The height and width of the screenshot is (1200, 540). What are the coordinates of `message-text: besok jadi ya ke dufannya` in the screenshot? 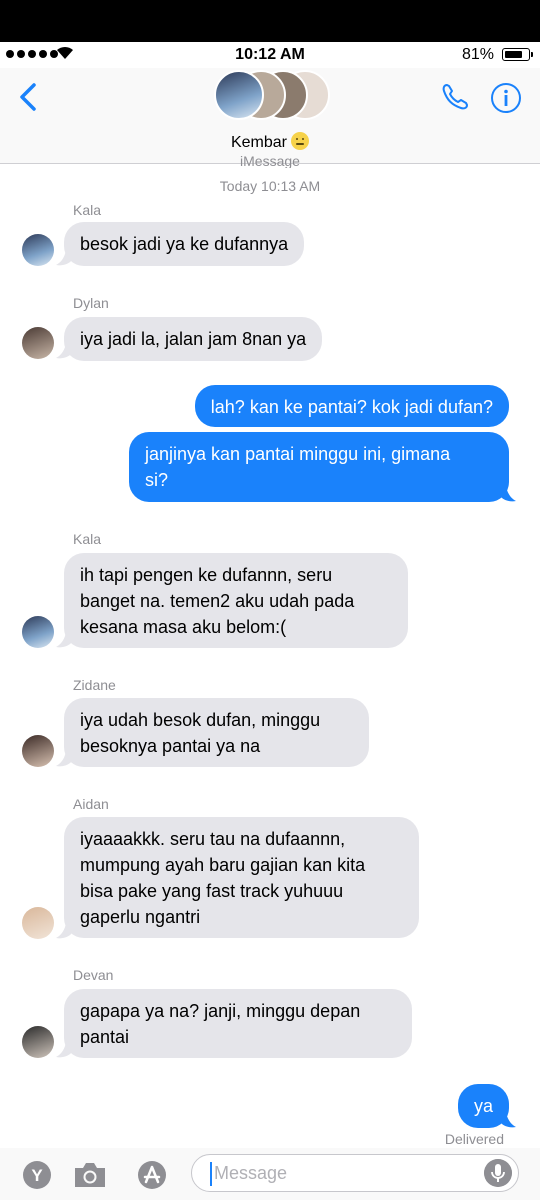 It's located at (184, 244).